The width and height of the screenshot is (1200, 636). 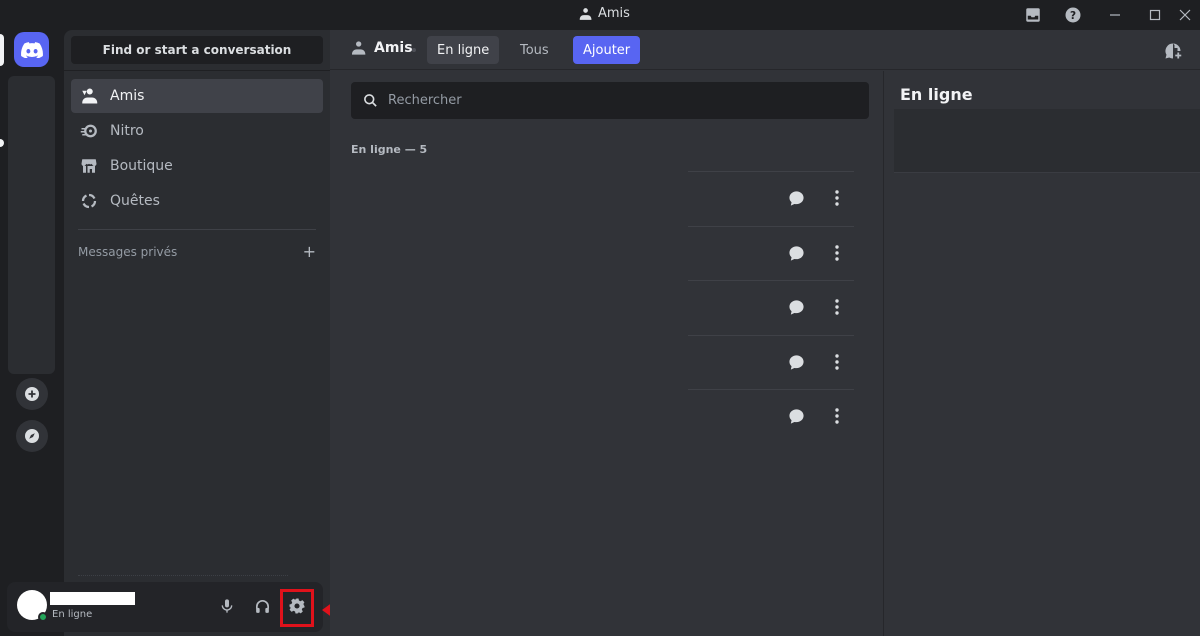 I want to click on create-dm-button: +, so click(x=309, y=251).